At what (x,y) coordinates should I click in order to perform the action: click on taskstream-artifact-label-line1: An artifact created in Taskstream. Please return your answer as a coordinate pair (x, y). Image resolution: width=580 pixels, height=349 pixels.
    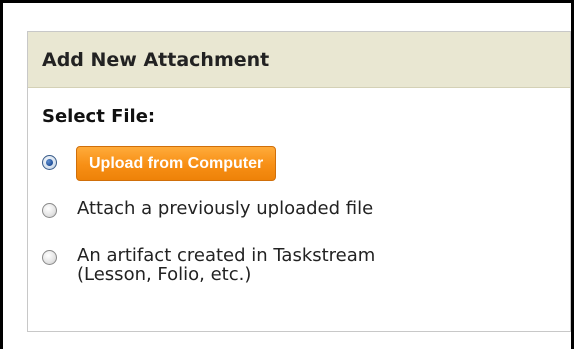
    Looking at the image, I should click on (226, 255).